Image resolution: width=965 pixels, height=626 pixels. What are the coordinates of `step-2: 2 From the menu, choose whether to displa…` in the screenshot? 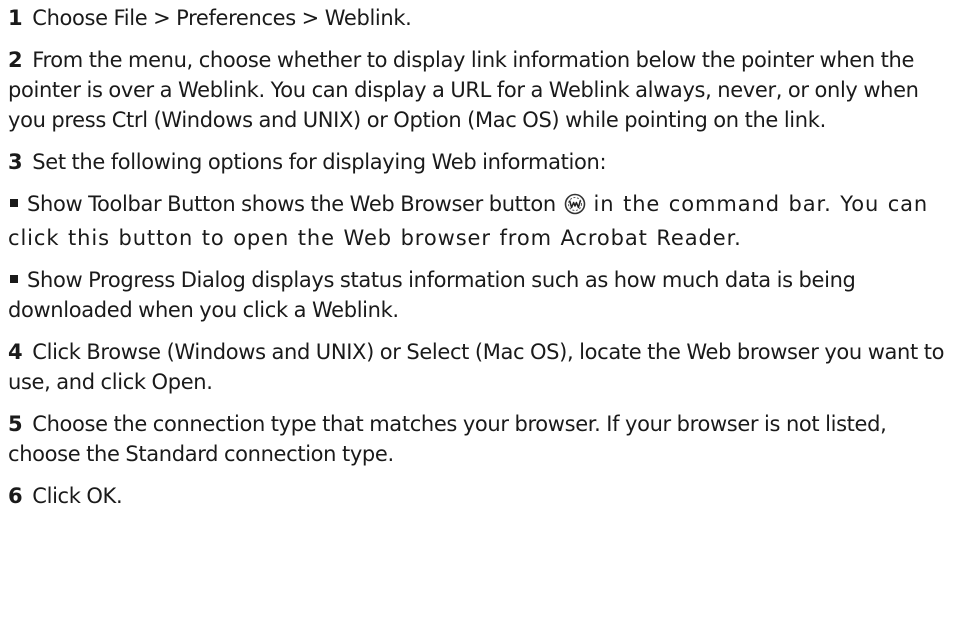 It's located at (482, 90).